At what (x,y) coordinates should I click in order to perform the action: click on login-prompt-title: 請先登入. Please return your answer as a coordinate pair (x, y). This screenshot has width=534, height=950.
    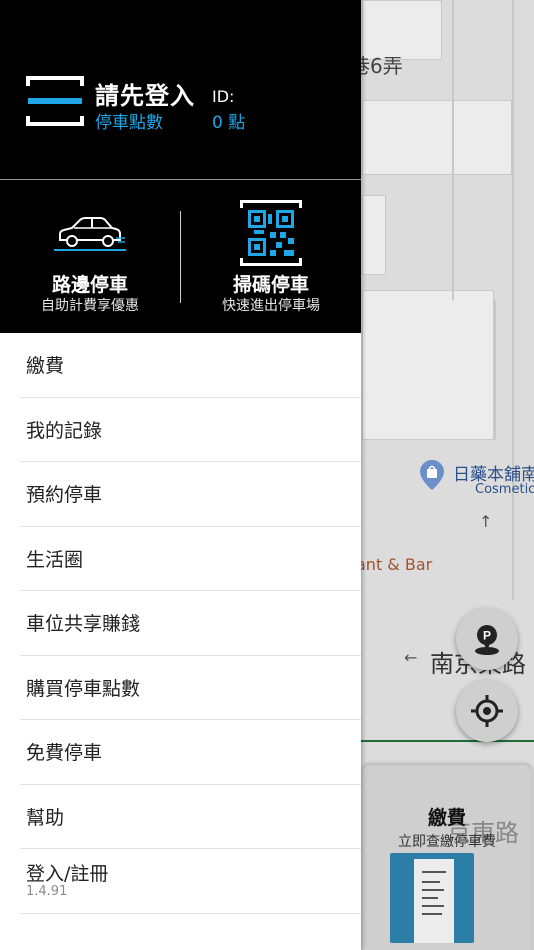
    Looking at the image, I should click on (145, 93).